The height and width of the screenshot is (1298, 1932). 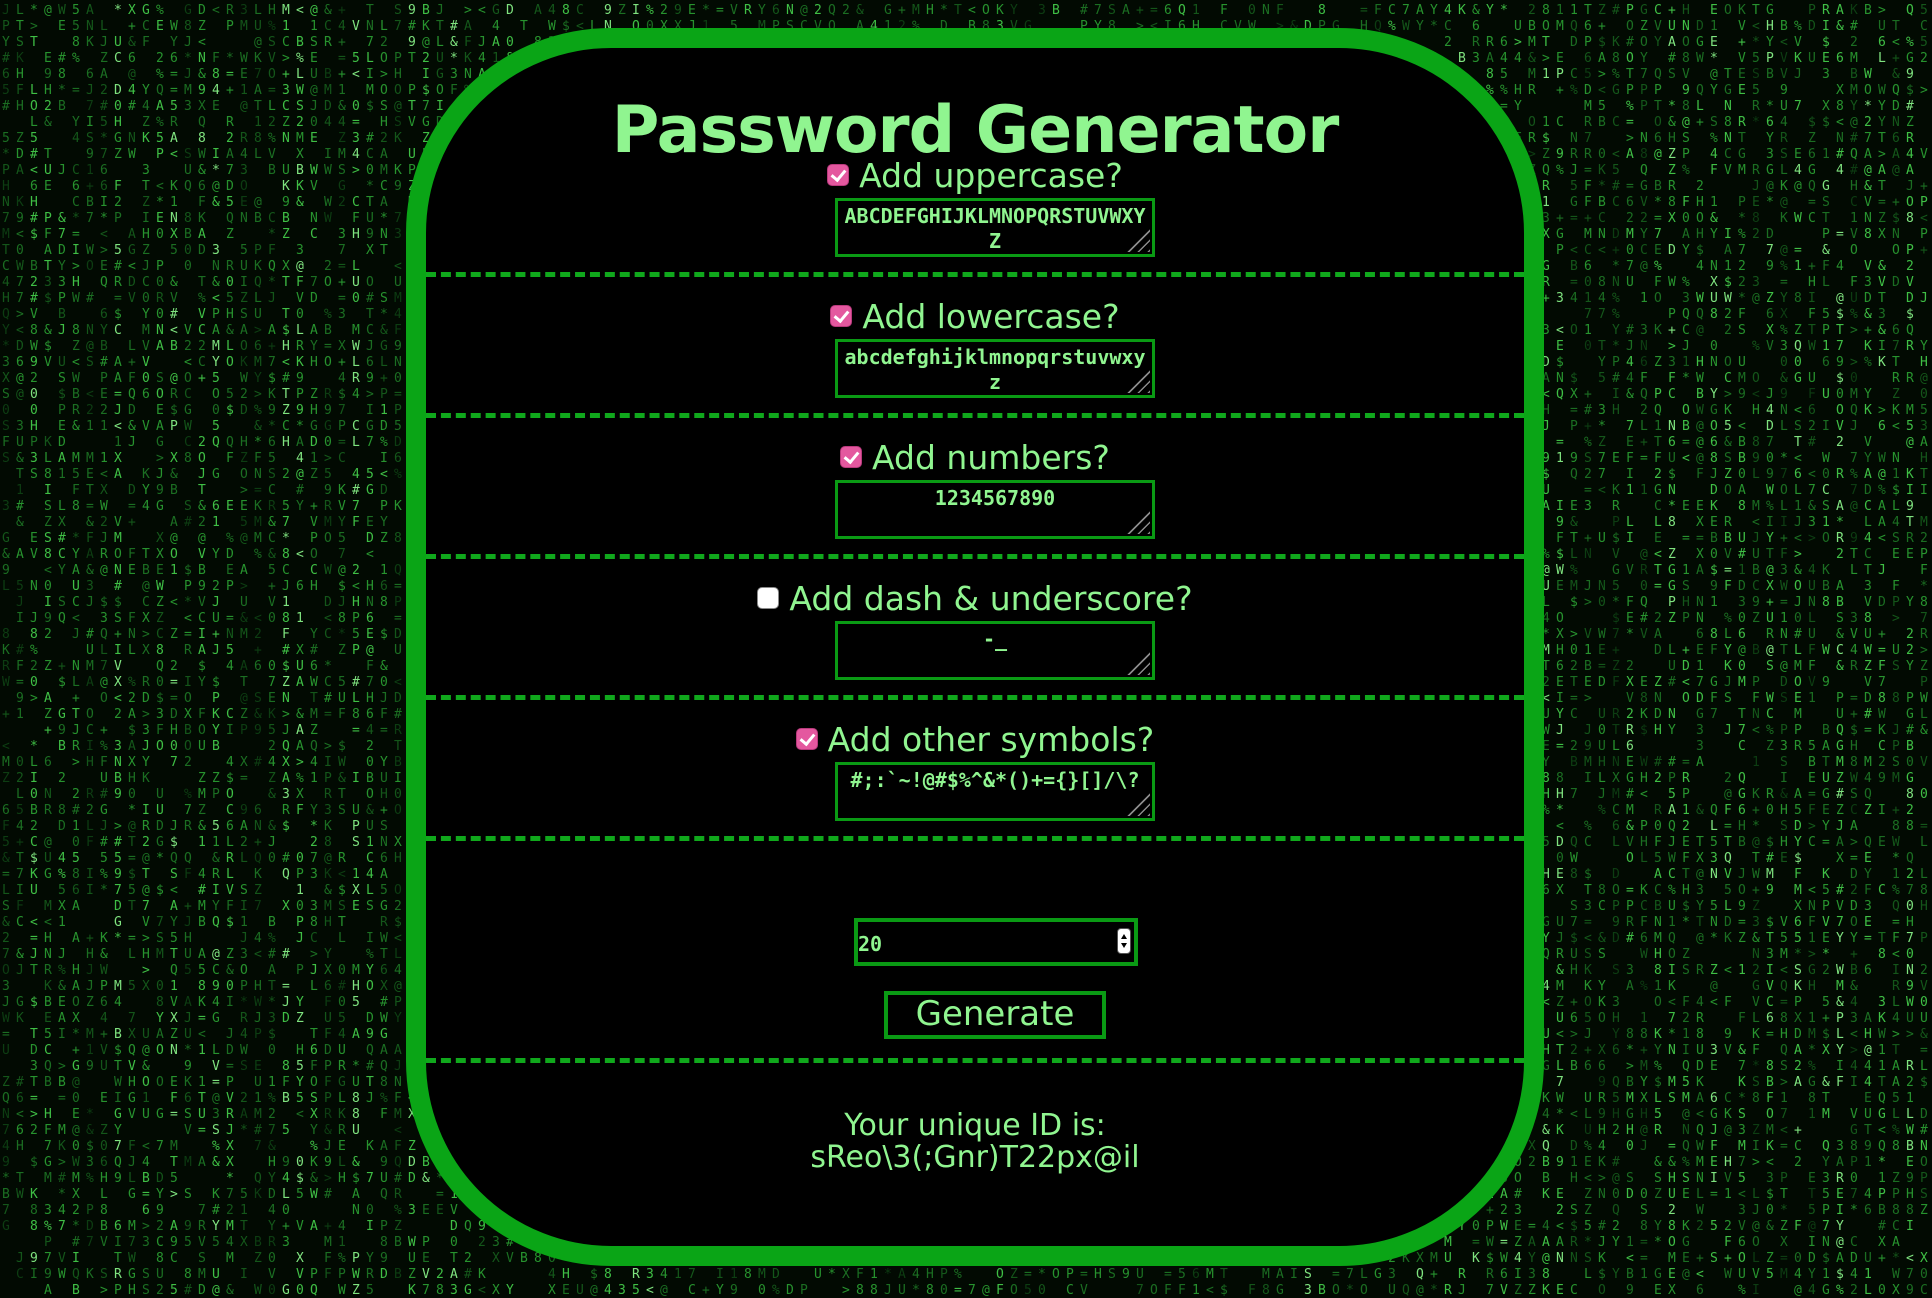 I want to click on dash-underscore-charset-textarea: -_, so click(x=995, y=650).